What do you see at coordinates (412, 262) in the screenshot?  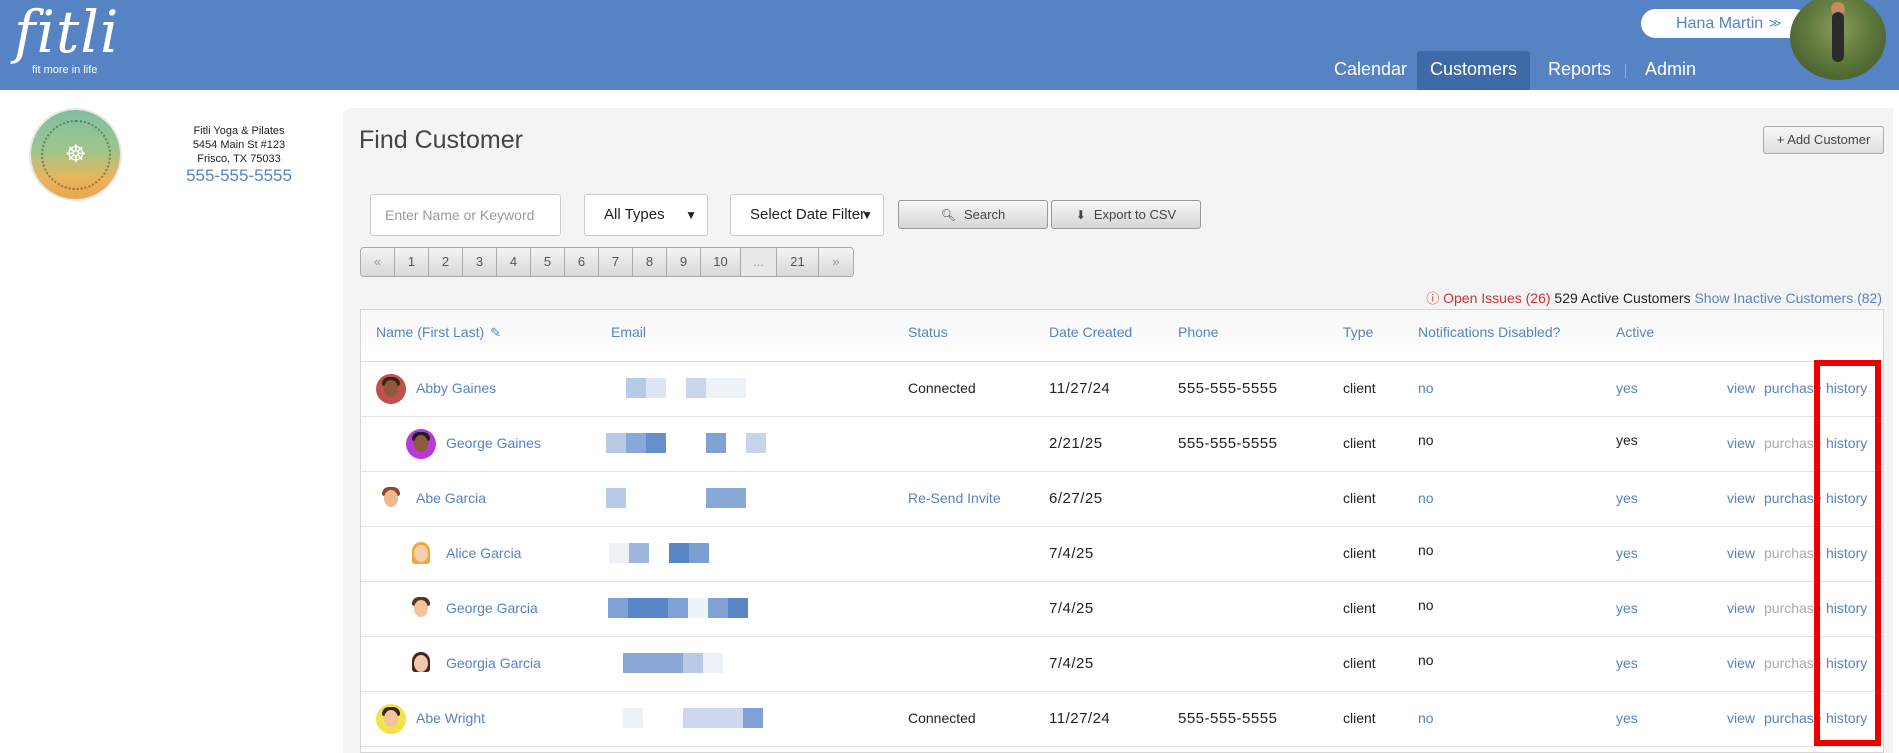 I see `pager-page-1: 1` at bounding box center [412, 262].